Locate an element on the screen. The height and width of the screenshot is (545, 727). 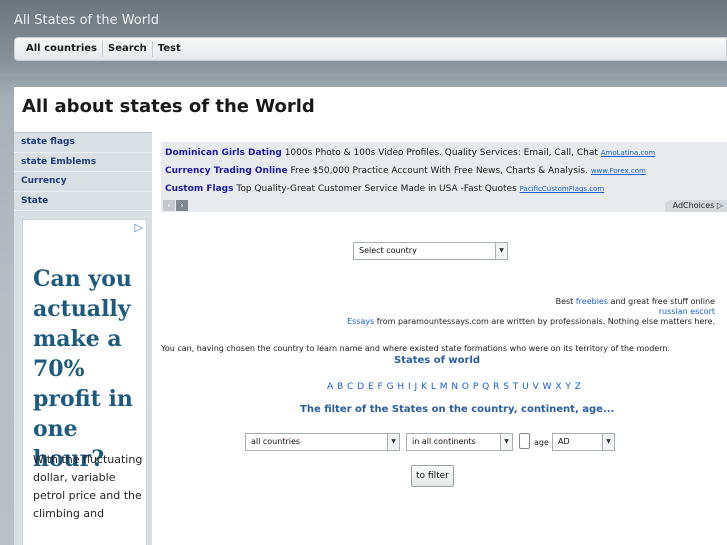
page-title: All about states of the World is located at coordinates (168, 106).